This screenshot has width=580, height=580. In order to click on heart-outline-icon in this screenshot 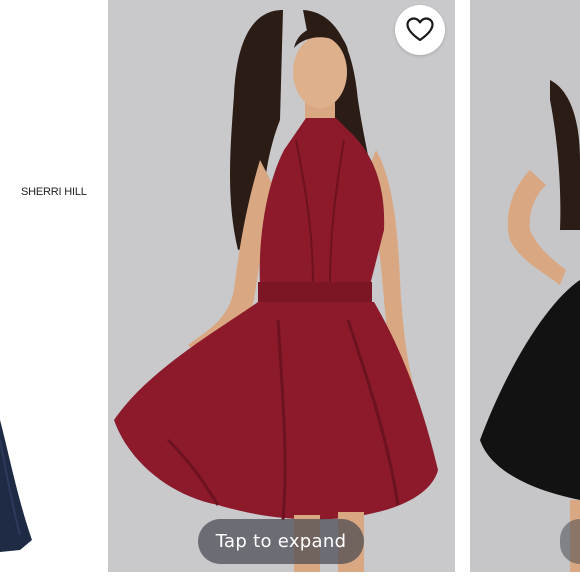, I will do `click(420, 29)`.